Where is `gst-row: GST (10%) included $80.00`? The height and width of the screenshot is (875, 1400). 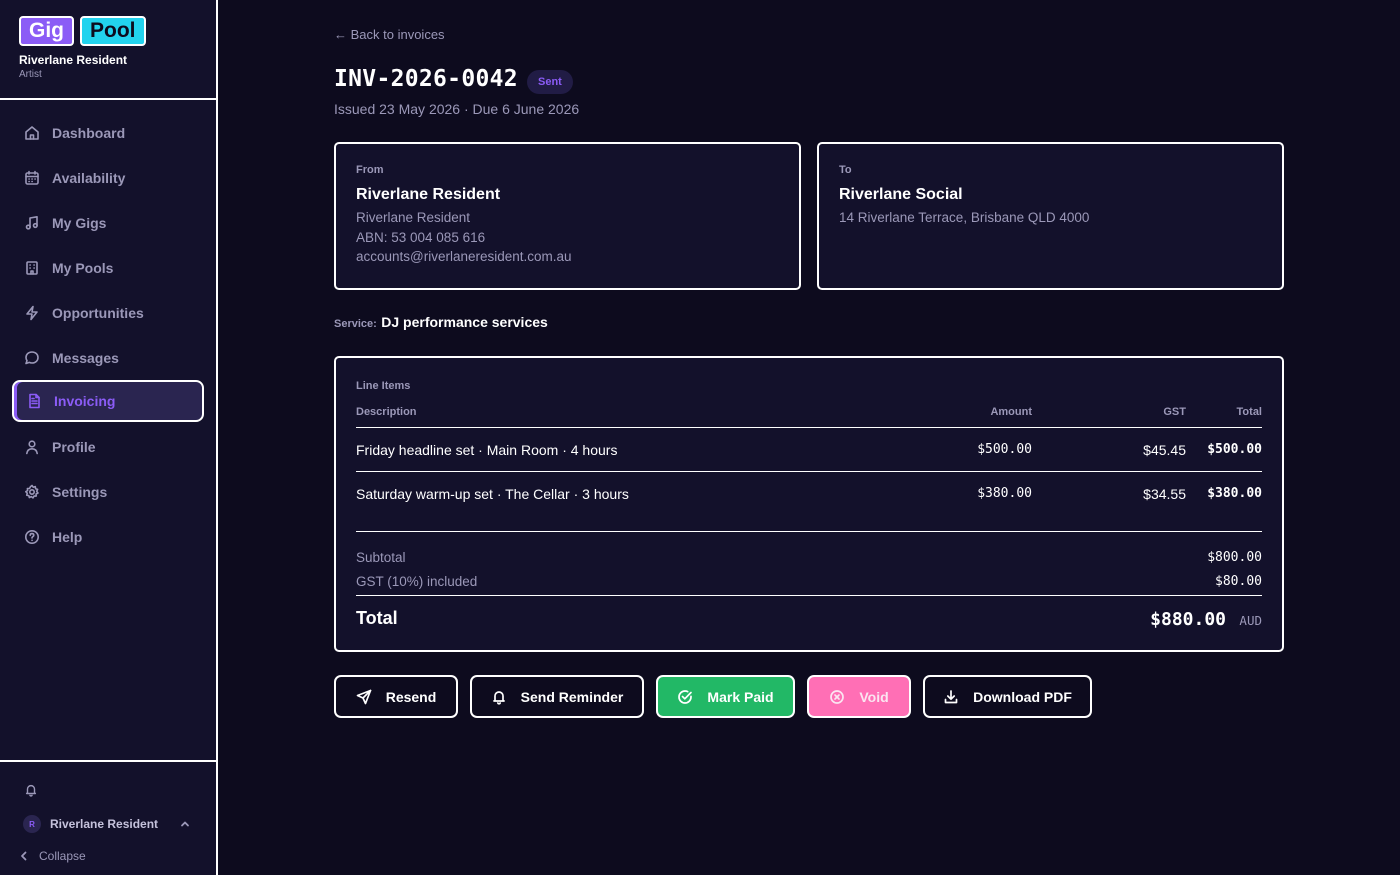
gst-row: GST (10%) included $80.00 is located at coordinates (809, 584).